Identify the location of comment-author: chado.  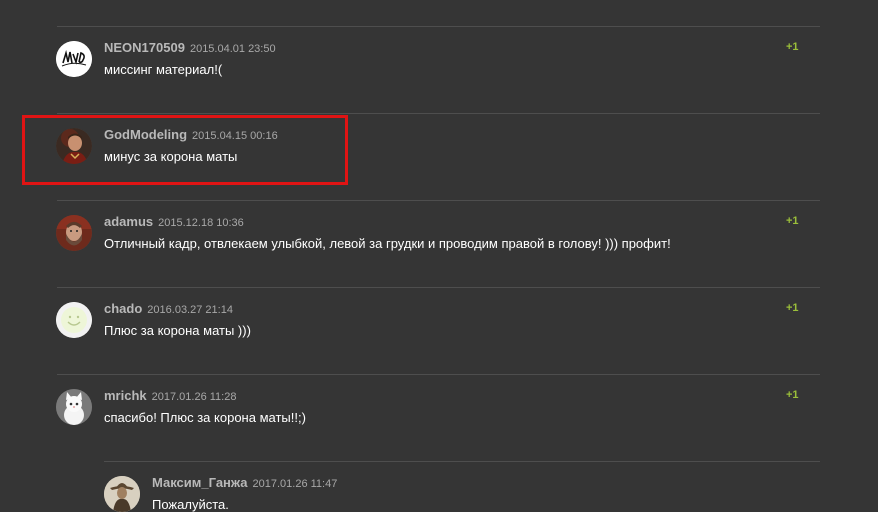
(123, 308).